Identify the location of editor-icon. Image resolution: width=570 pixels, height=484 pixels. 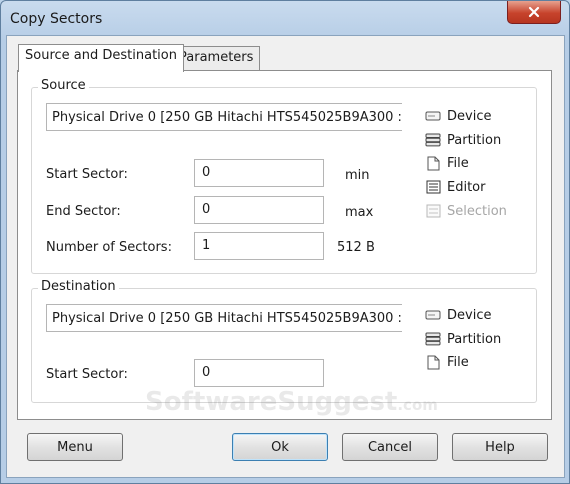
(433, 187).